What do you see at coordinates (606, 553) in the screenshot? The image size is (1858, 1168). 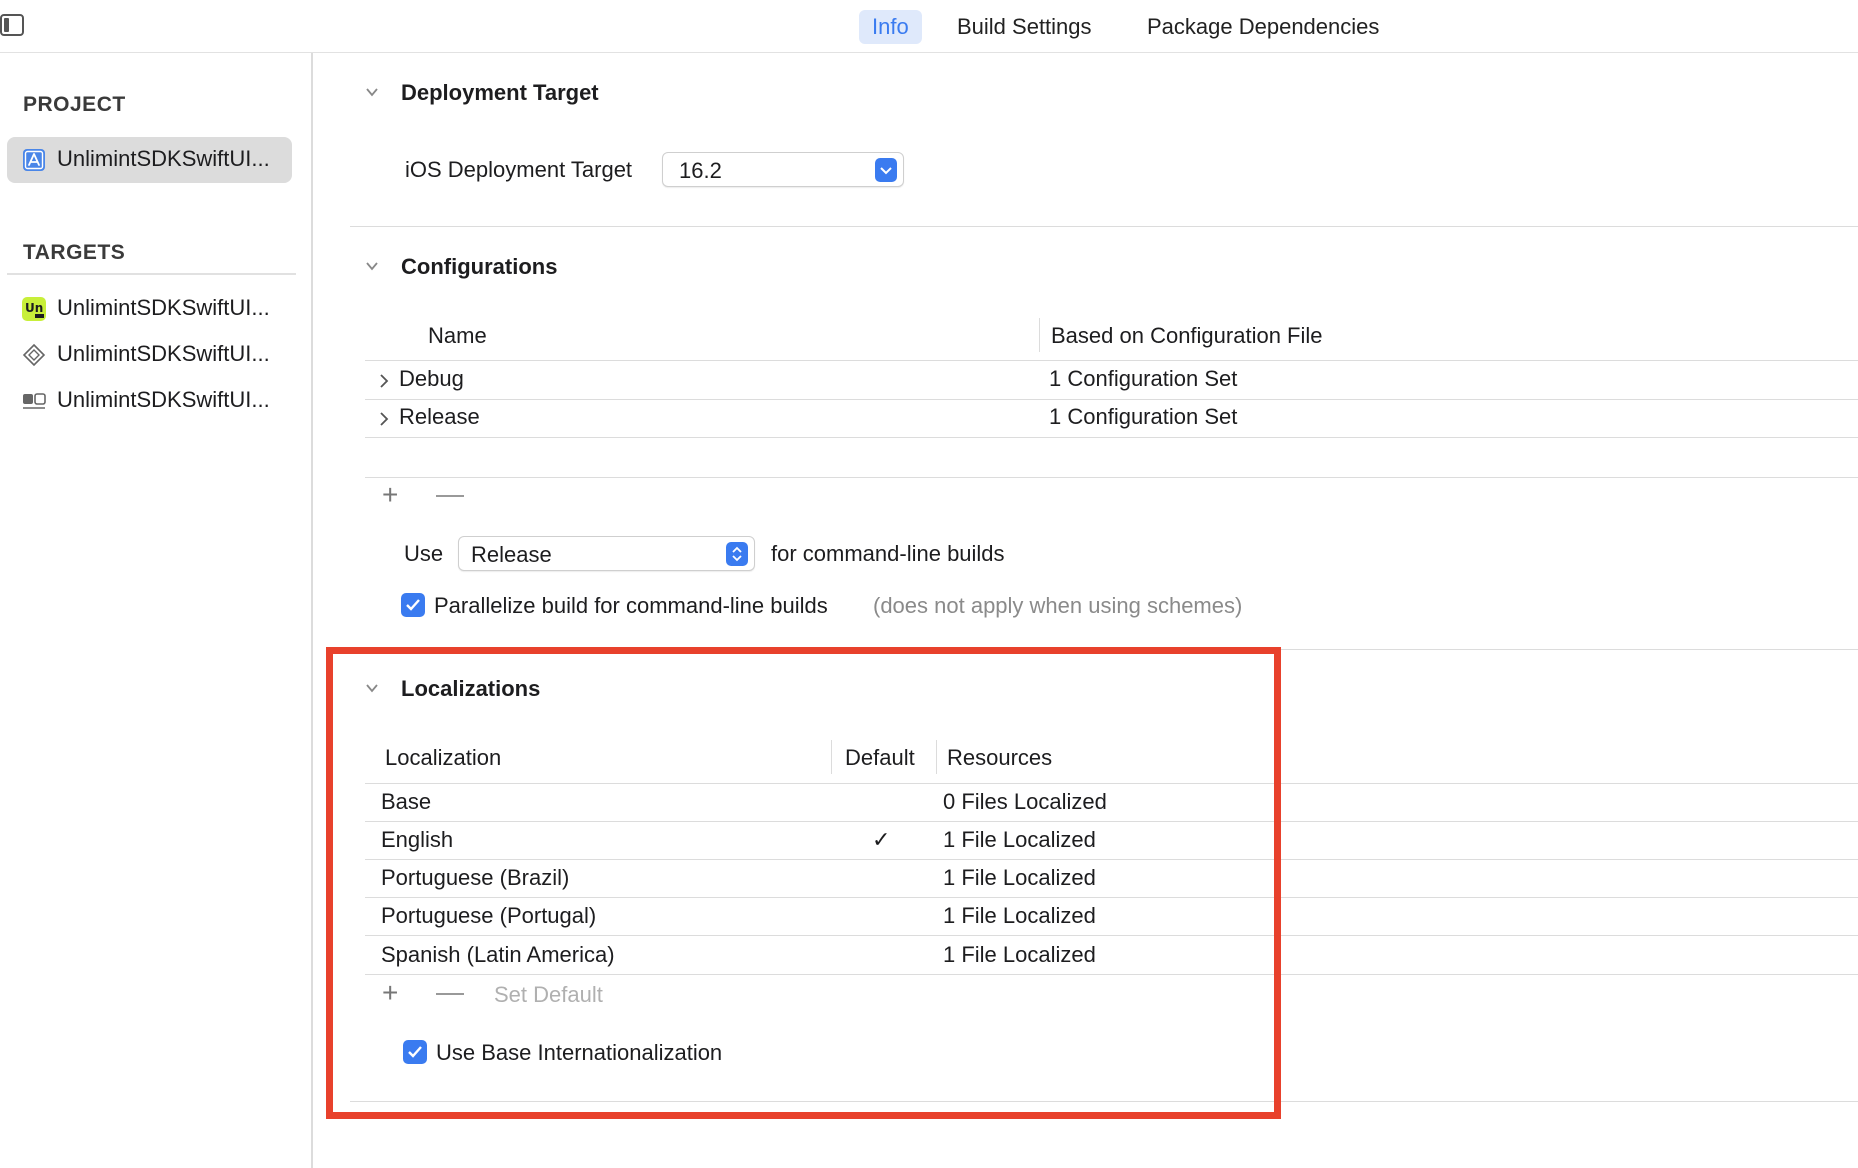 I see `command-line-config-popup: Release` at bounding box center [606, 553].